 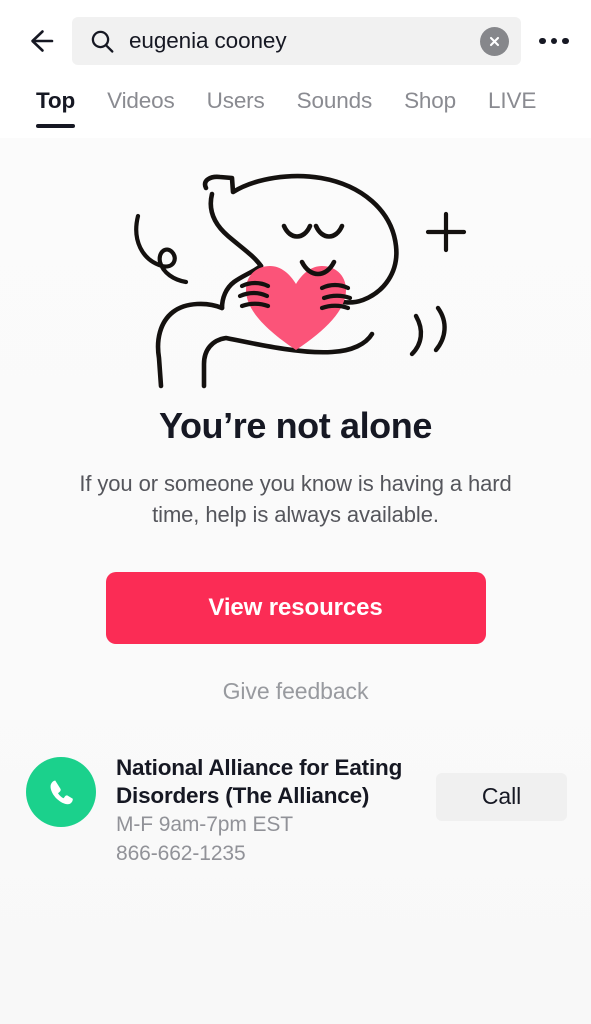 I want to click on tab-top: Top, so click(x=55, y=105).